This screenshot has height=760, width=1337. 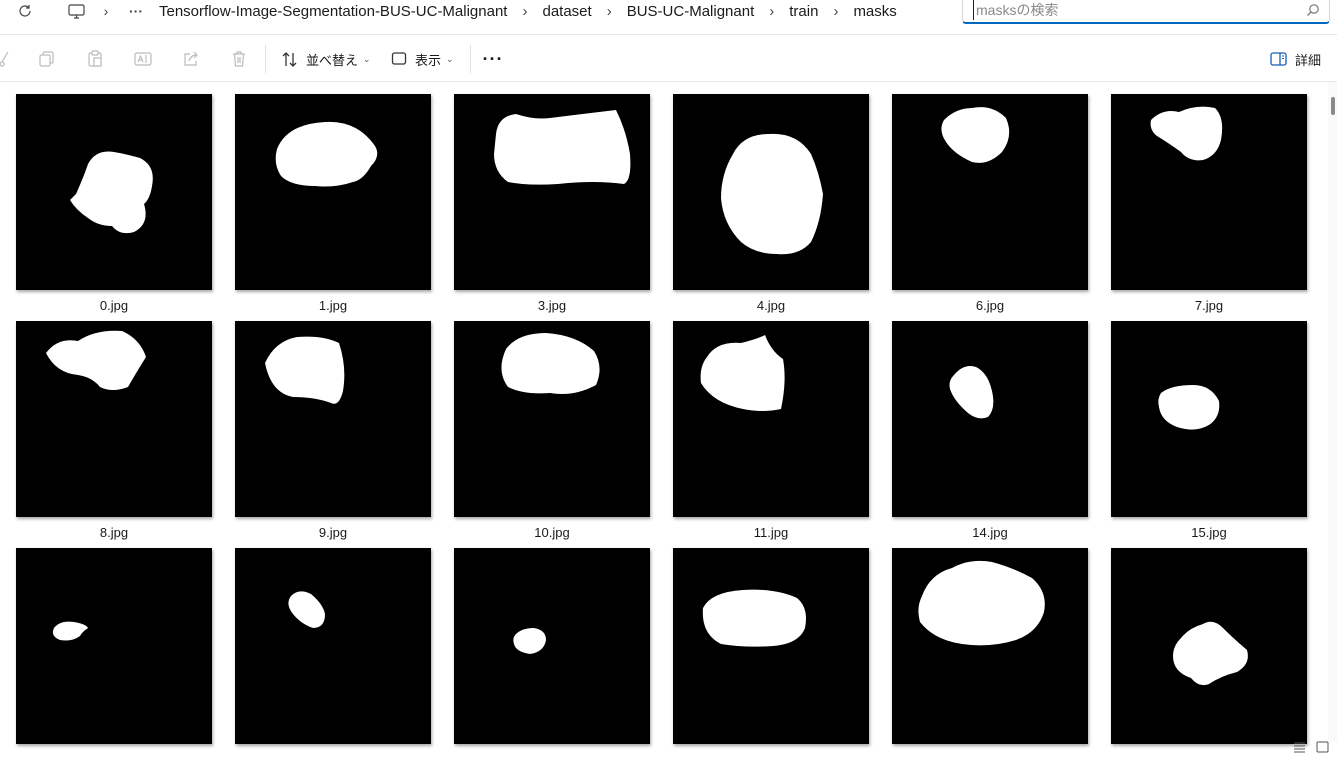 What do you see at coordinates (1209, 305) in the screenshot?
I see `file-name: 7.jpg` at bounding box center [1209, 305].